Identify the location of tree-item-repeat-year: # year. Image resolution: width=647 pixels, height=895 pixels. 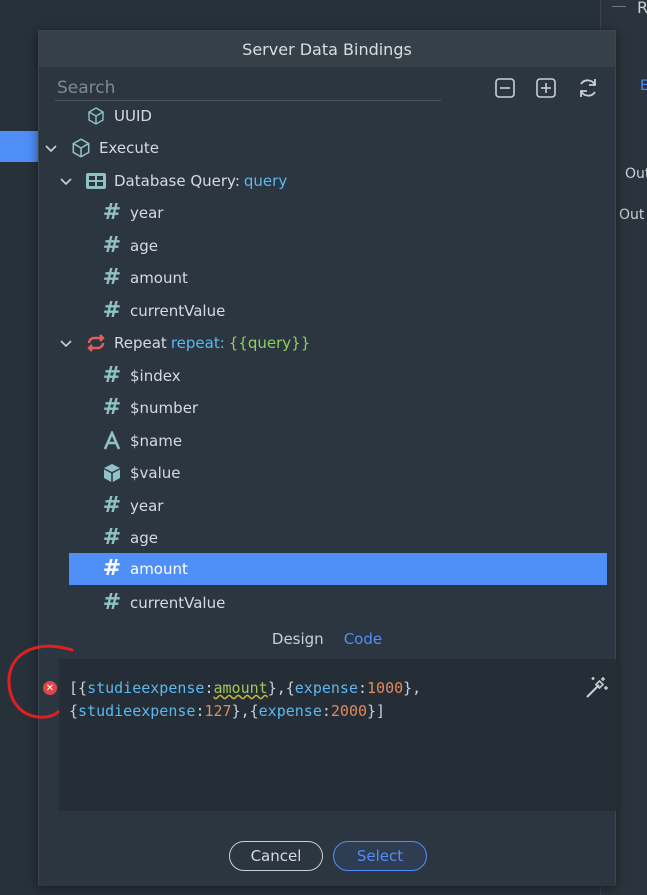
(323, 506).